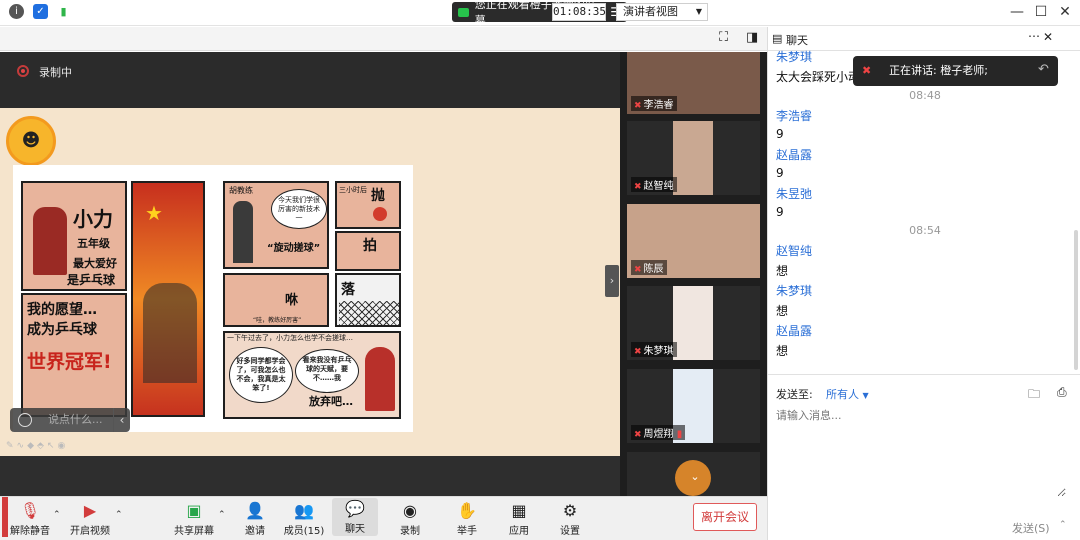 This screenshot has height=540, width=1080. What do you see at coordinates (170, 333) in the screenshot?
I see `players-silhouette-icon` at bounding box center [170, 333].